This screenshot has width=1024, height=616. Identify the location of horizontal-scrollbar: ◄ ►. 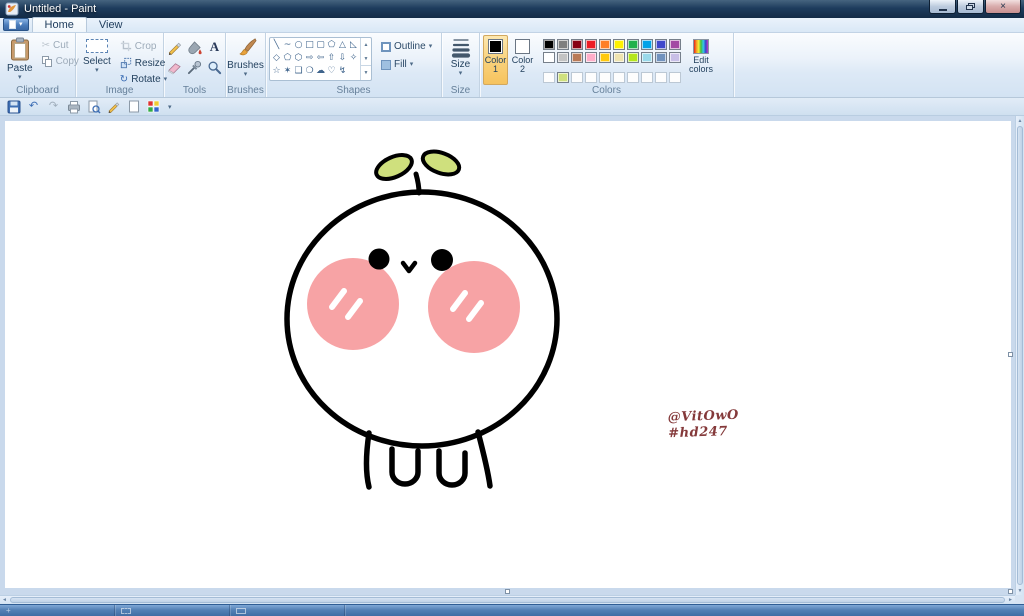
(507, 599).